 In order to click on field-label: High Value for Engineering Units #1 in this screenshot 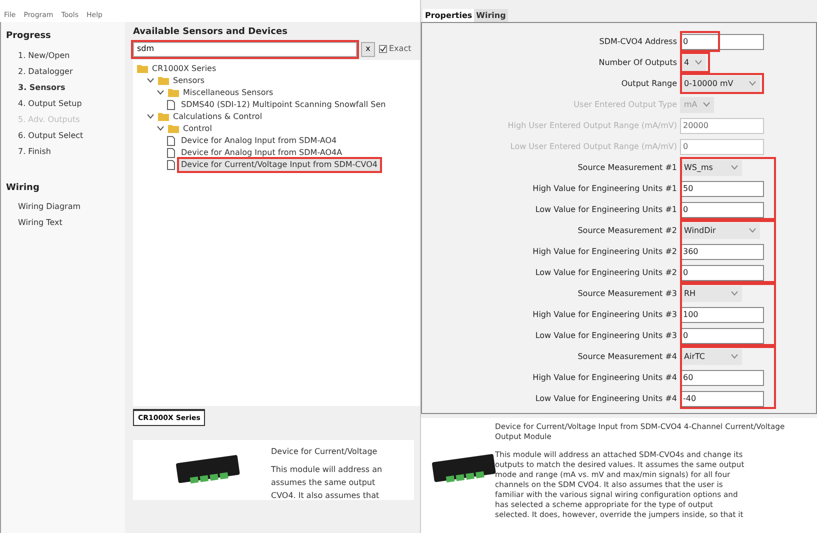, I will do `click(605, 188)`.